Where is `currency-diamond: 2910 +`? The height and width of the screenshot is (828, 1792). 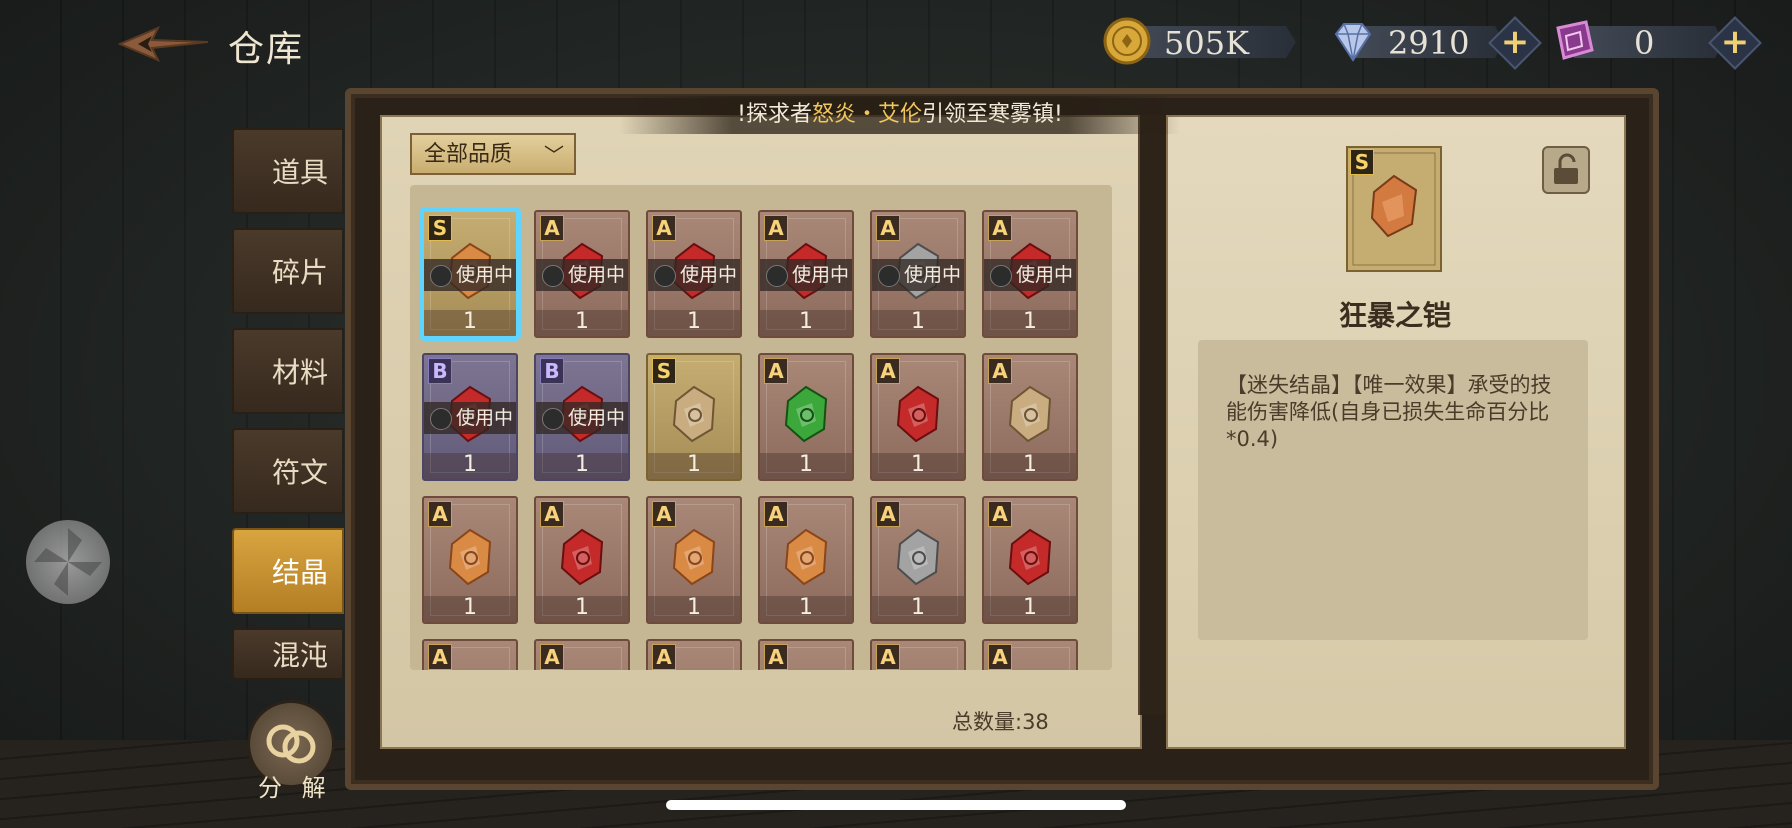 currency-diamond: 2910 + is located at coordinates (1435, 43).